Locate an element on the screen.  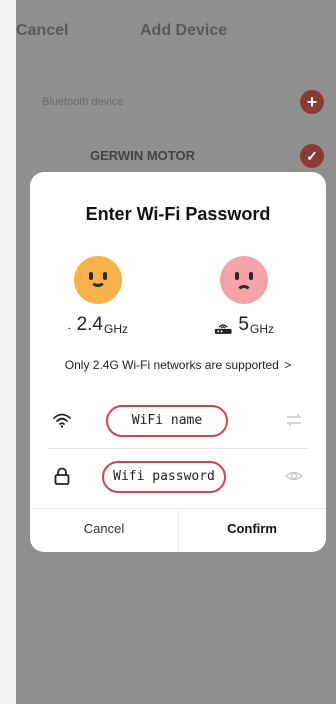
band-frequency: 5 is located at coordinates (243, 324).